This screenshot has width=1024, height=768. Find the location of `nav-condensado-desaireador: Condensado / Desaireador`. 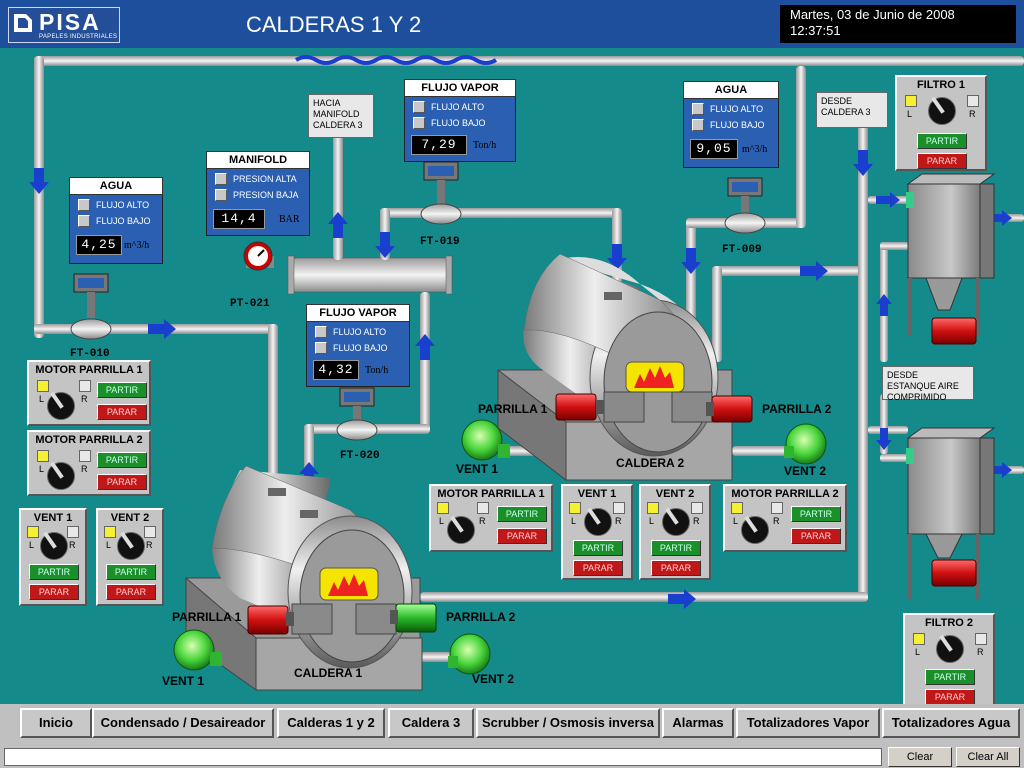

nav-condensado-desaireador: Condensado / Desaireador is located at coordinates (183, 723).